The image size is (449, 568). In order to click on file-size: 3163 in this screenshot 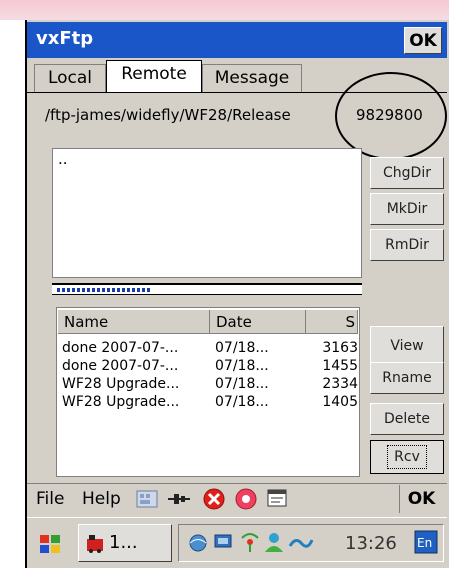, I will do `click(336, 348)`.